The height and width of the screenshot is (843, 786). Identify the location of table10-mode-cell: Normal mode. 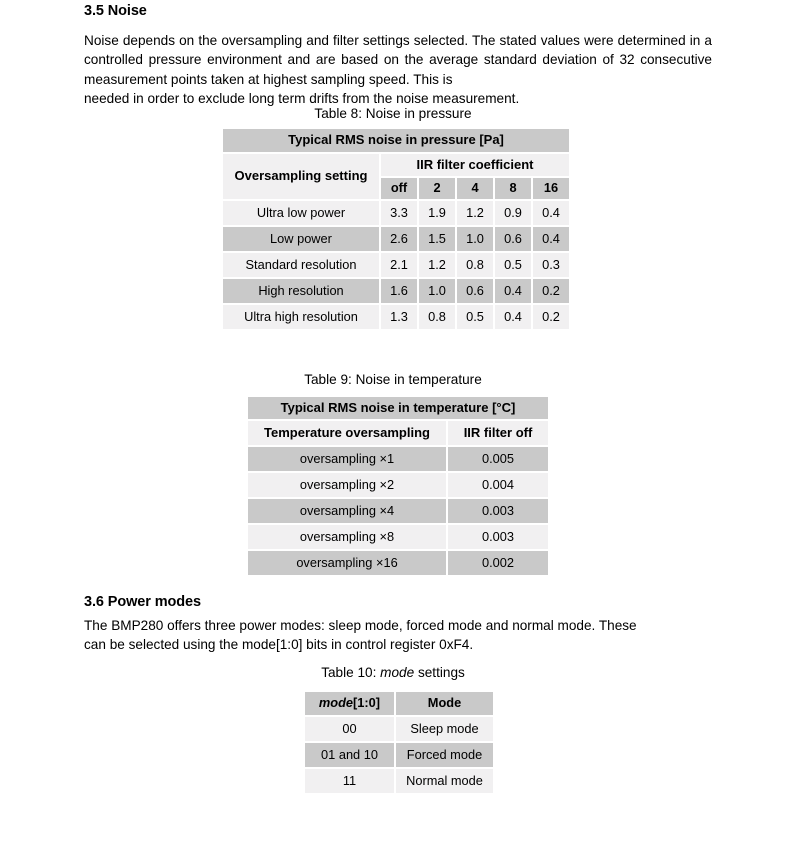
(444, 781).